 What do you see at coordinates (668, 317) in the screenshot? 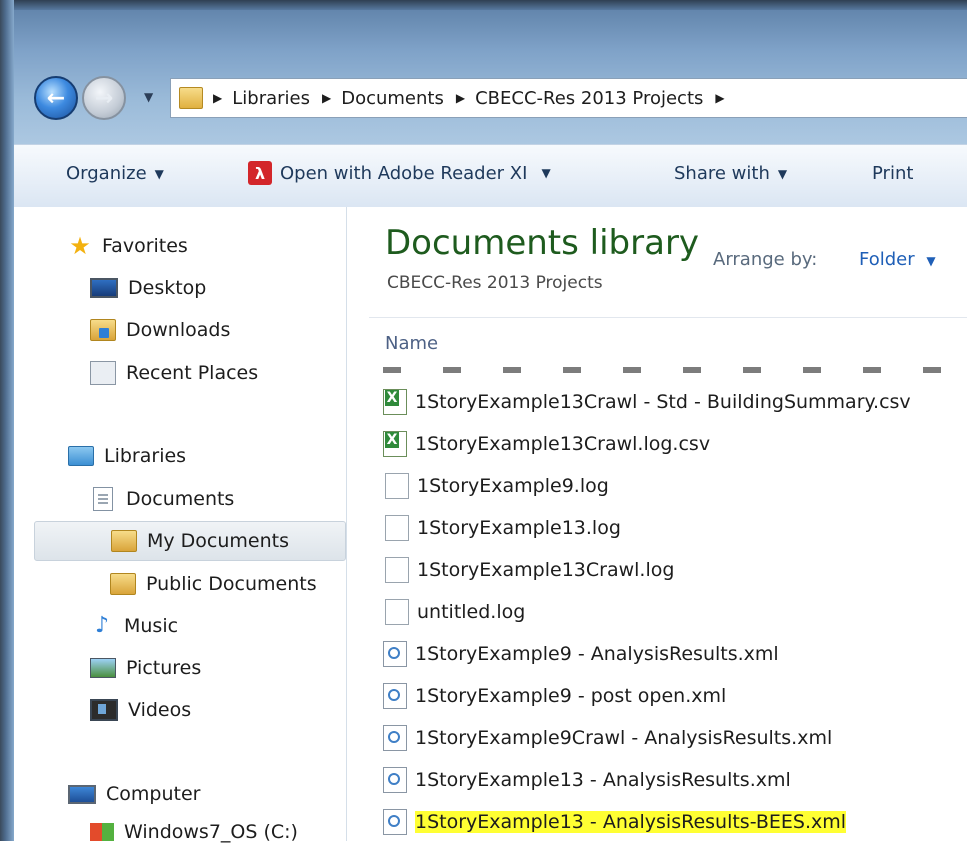
I see `header-divider` at bounding box center [668, 317].